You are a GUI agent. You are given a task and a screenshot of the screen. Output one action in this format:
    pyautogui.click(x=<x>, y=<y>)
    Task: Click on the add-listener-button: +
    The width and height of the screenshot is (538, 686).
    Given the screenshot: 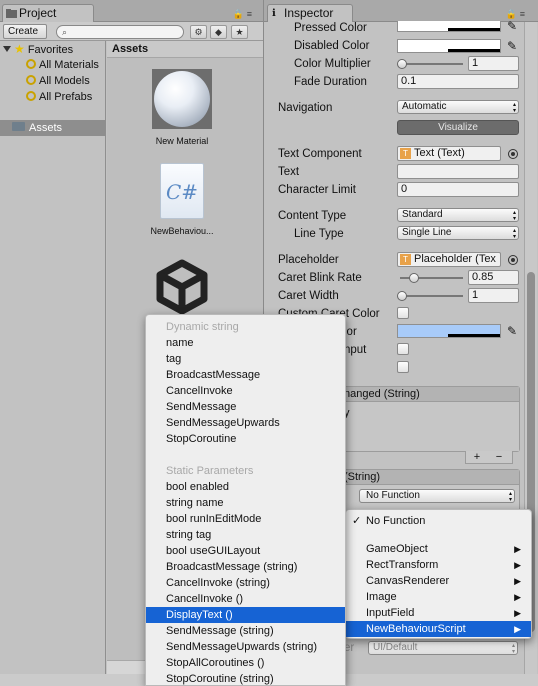 What is the action you would take?
    pyautogui.click(x=477, y=457)
    